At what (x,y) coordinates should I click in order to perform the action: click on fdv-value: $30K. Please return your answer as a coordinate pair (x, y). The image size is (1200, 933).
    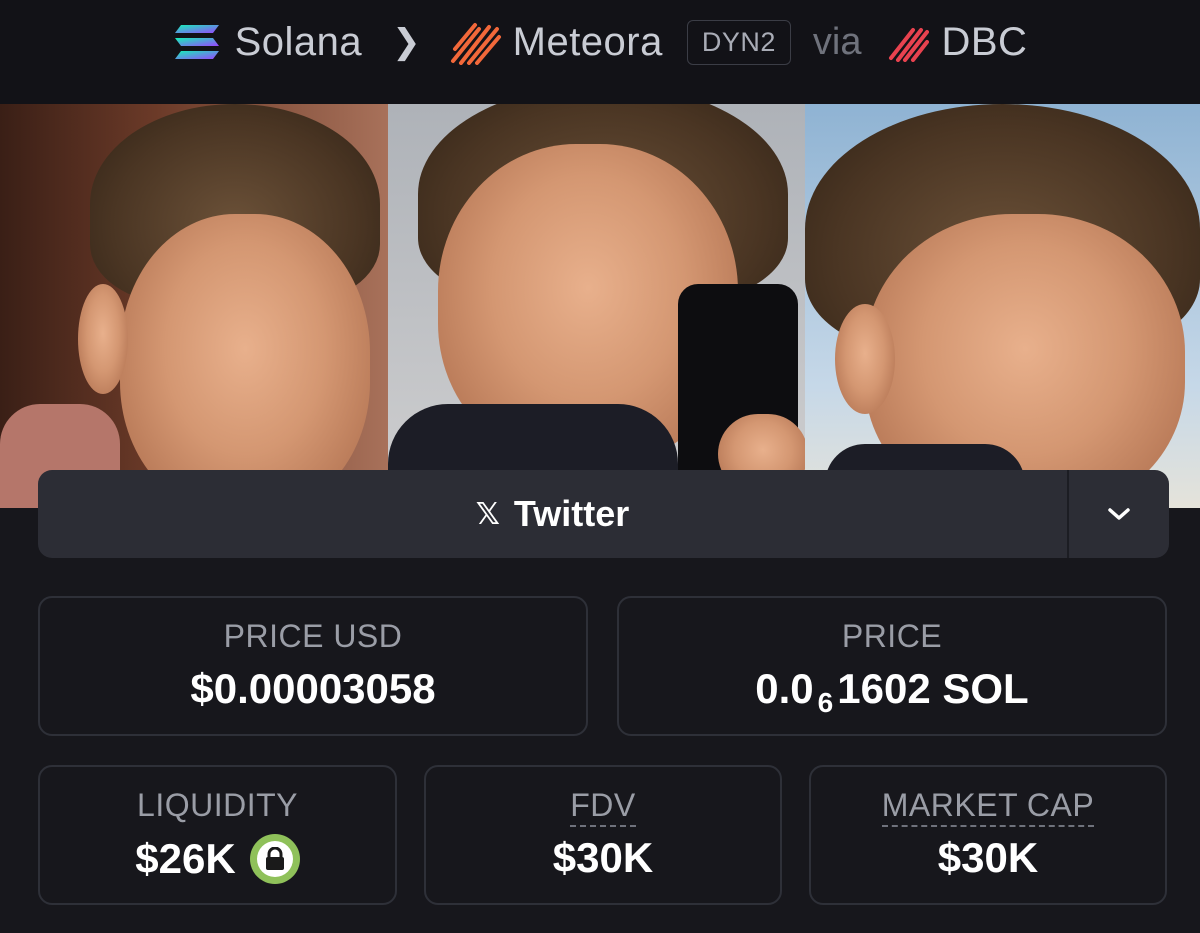
    Looking at the image, I should click on (603, 857).